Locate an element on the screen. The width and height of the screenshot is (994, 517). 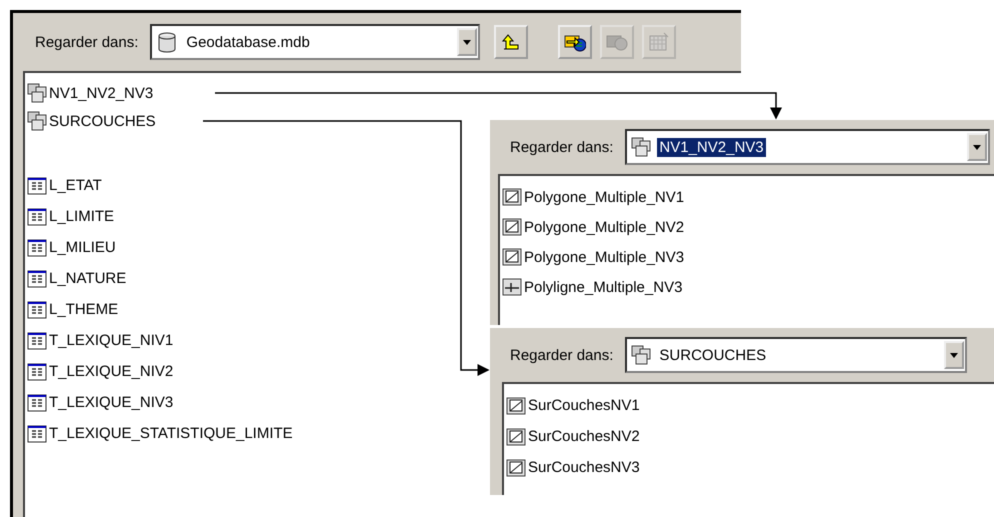
look-in-dropdown: Geodatabase.mdb is located at coordinates (315, 42).